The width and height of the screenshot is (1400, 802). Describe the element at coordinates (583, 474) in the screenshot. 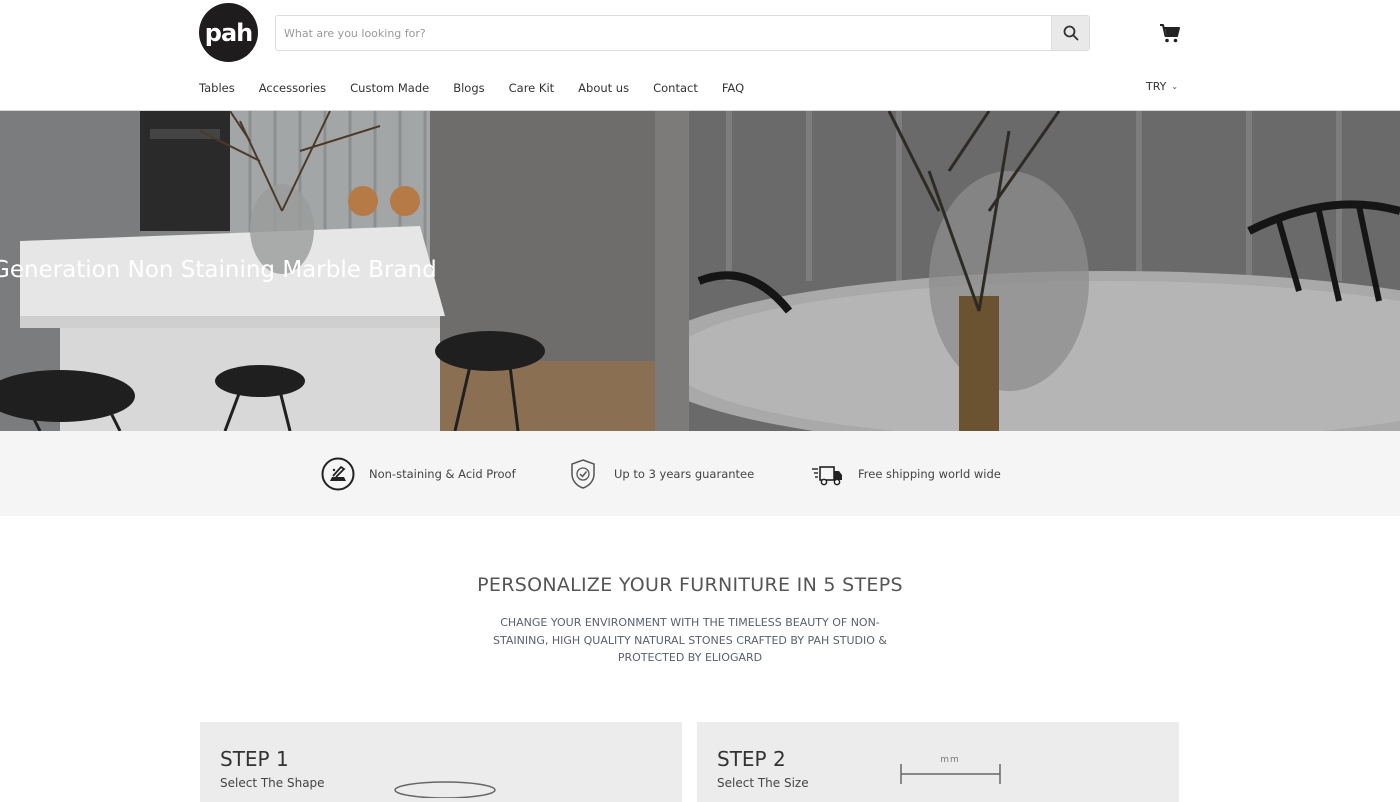

I see `shield-icon` at that location.